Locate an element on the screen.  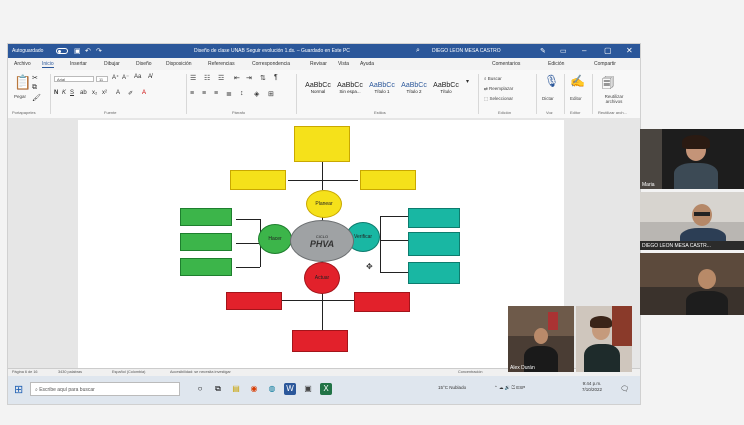
style-title: AaBbCc Título is located at coordinates (446, 89).